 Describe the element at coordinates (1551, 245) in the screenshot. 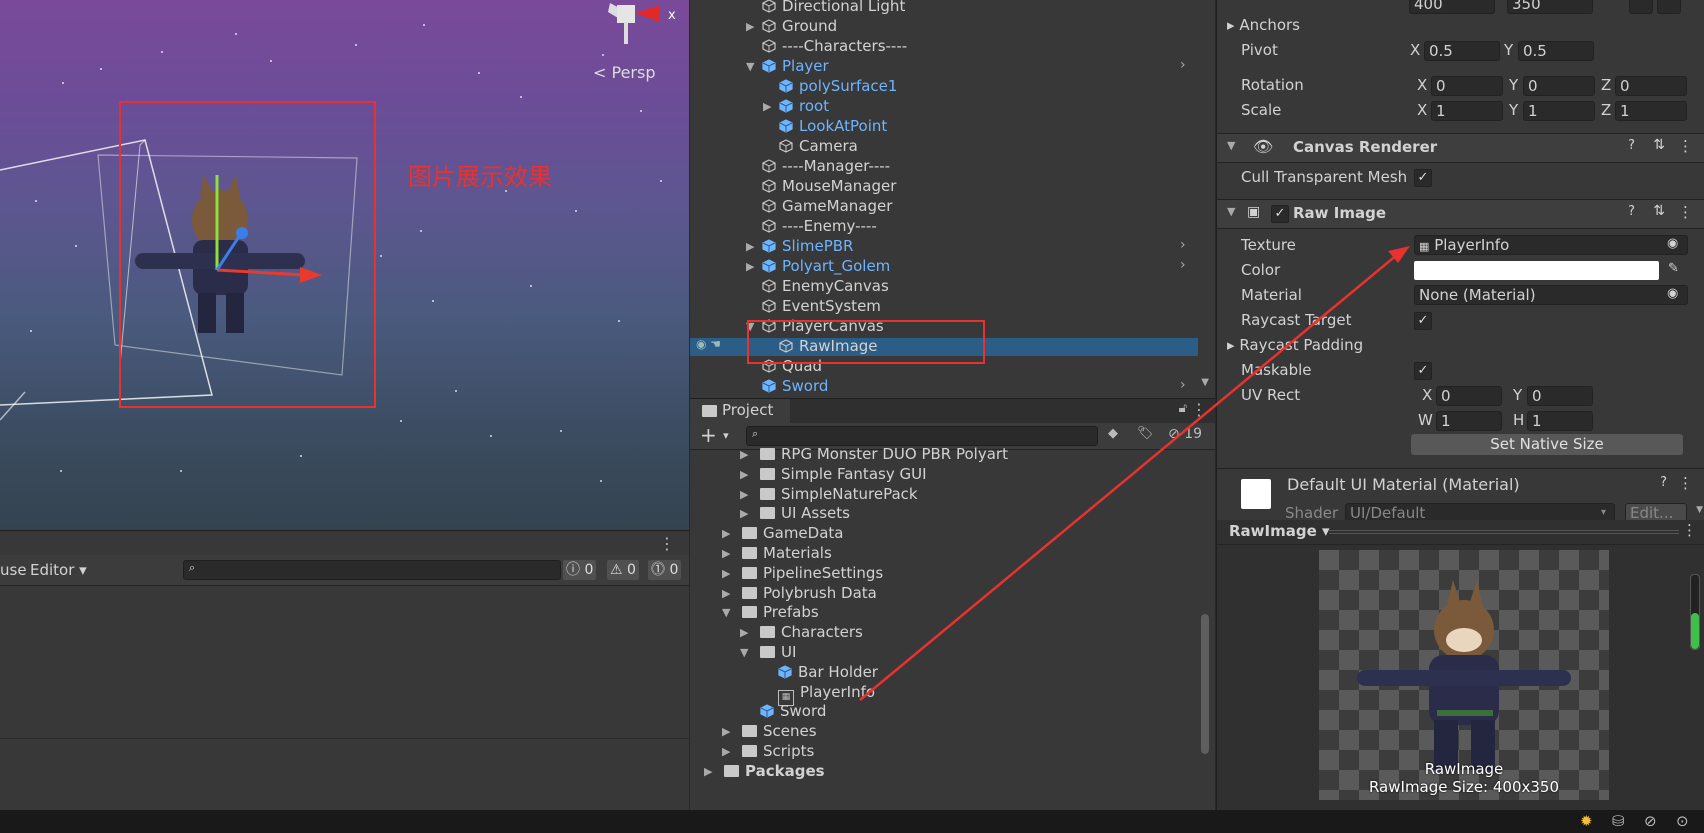

I see `texture-field: ▦ PlayerInfo` at that location.